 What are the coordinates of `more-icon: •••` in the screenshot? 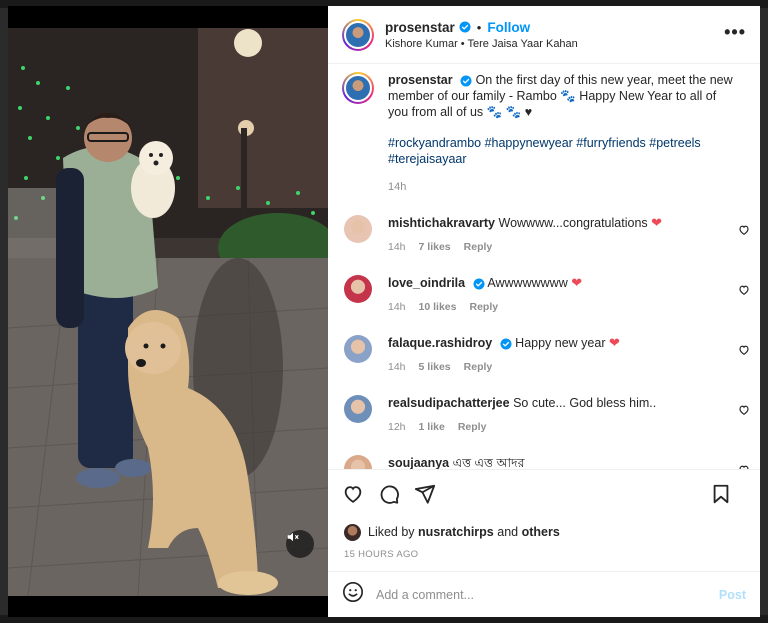 It's located at (735, 32).